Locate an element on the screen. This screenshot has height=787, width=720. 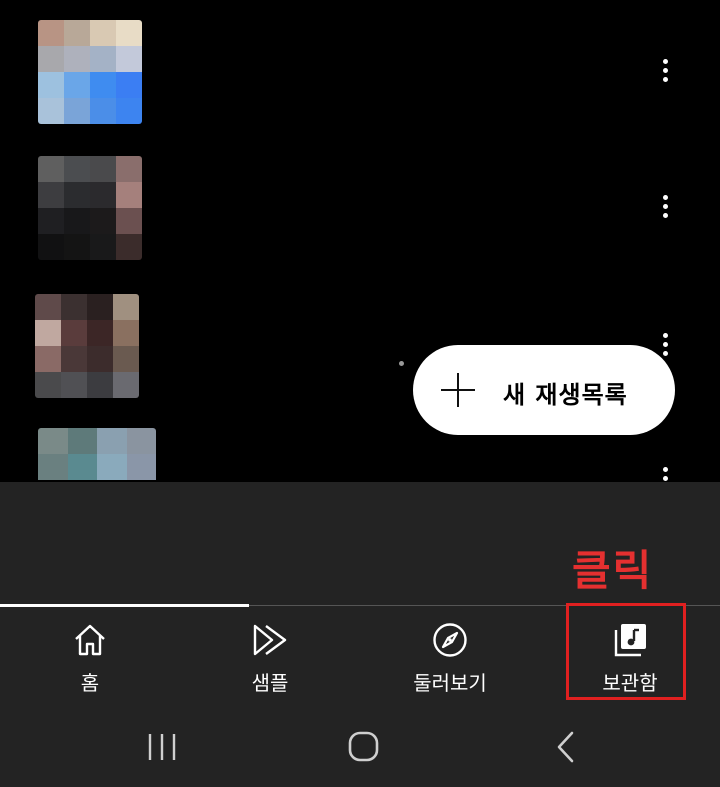
separator-dot is located at coordinates (401, 363).